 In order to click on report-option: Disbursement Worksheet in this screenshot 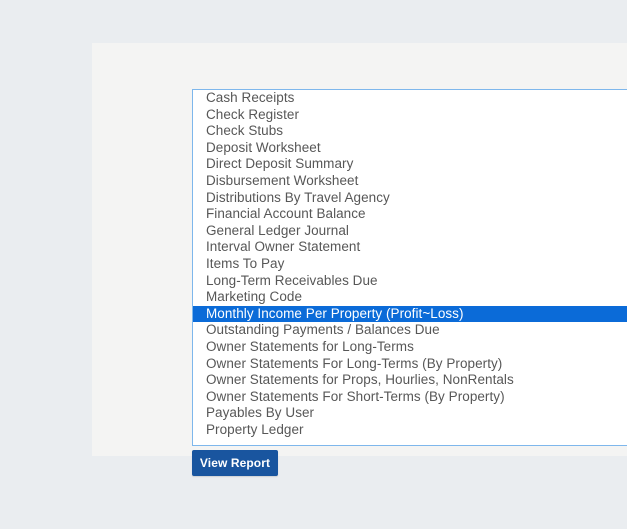, I will do `click(410, 181)`.